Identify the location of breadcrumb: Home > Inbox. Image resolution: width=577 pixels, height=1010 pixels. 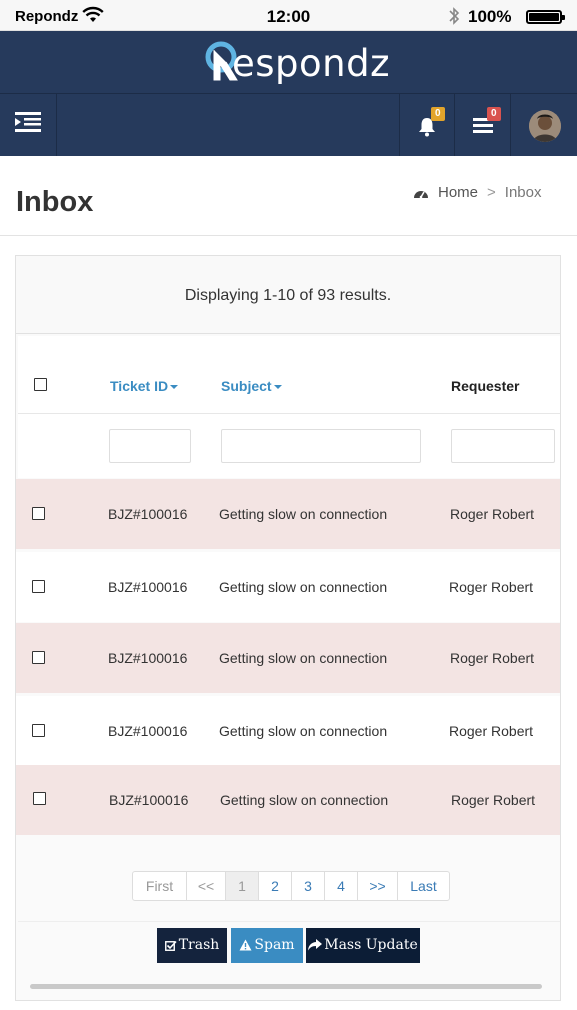
(477, 192).